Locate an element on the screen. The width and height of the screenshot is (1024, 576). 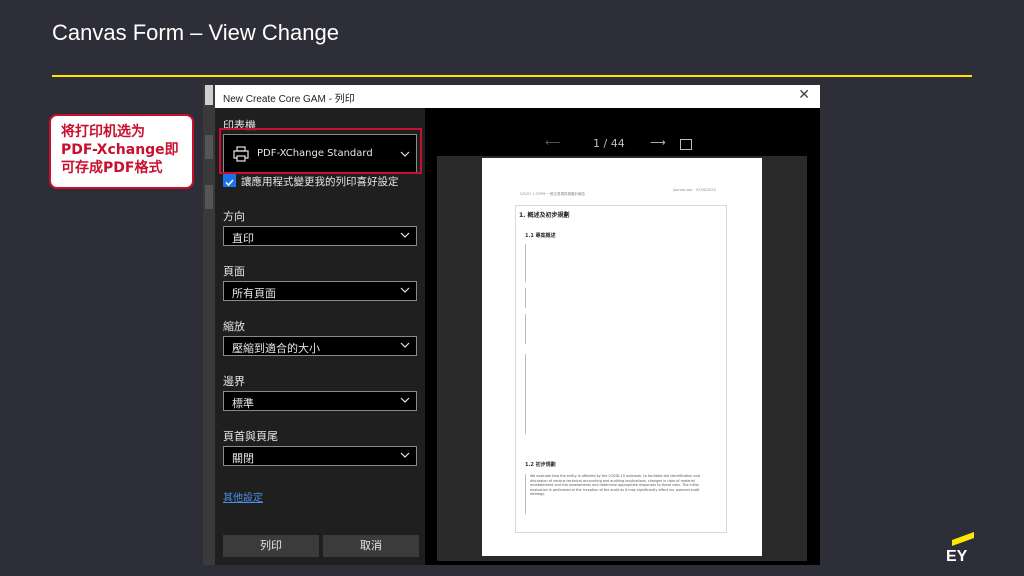
pages-label: 頁面 is located at coordinates (234, 271).